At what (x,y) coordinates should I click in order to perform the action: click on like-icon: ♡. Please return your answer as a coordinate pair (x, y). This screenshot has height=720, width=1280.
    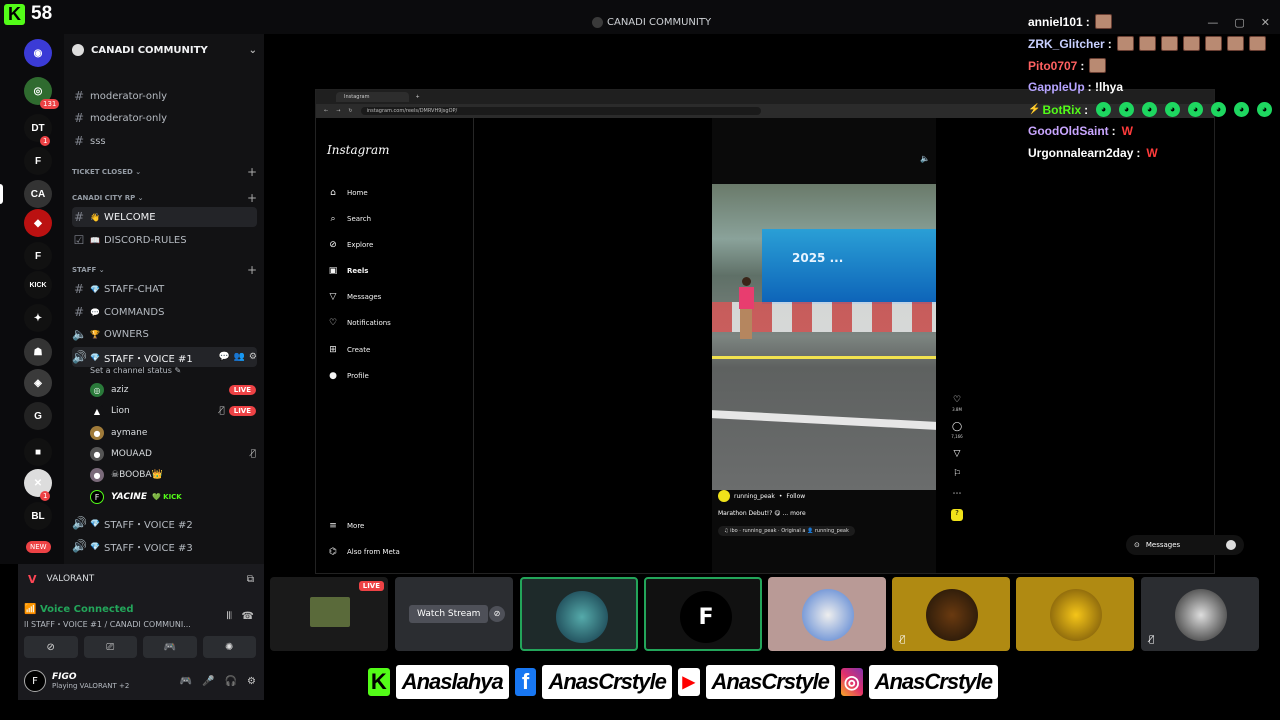
    Looking at the image, I should click on (957, 400).